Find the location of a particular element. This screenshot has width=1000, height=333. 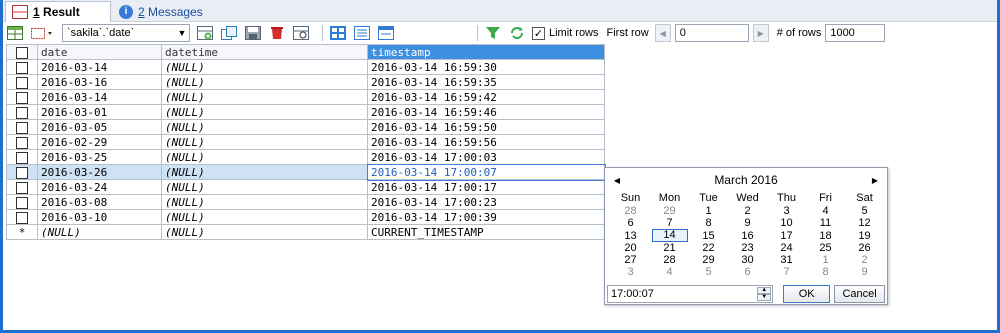

form-view-icon is located at coordinates (362, 33).